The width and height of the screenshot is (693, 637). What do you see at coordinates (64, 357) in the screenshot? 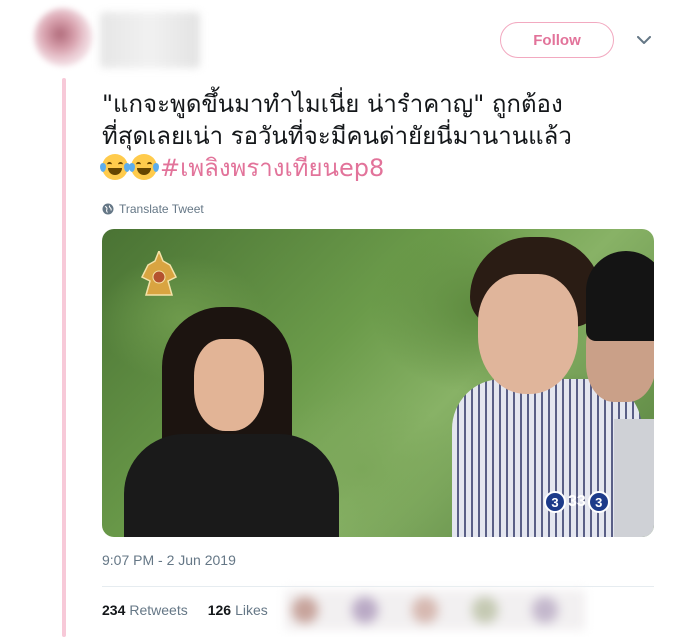
I see `thread-line` at bounding box center [64, 357].